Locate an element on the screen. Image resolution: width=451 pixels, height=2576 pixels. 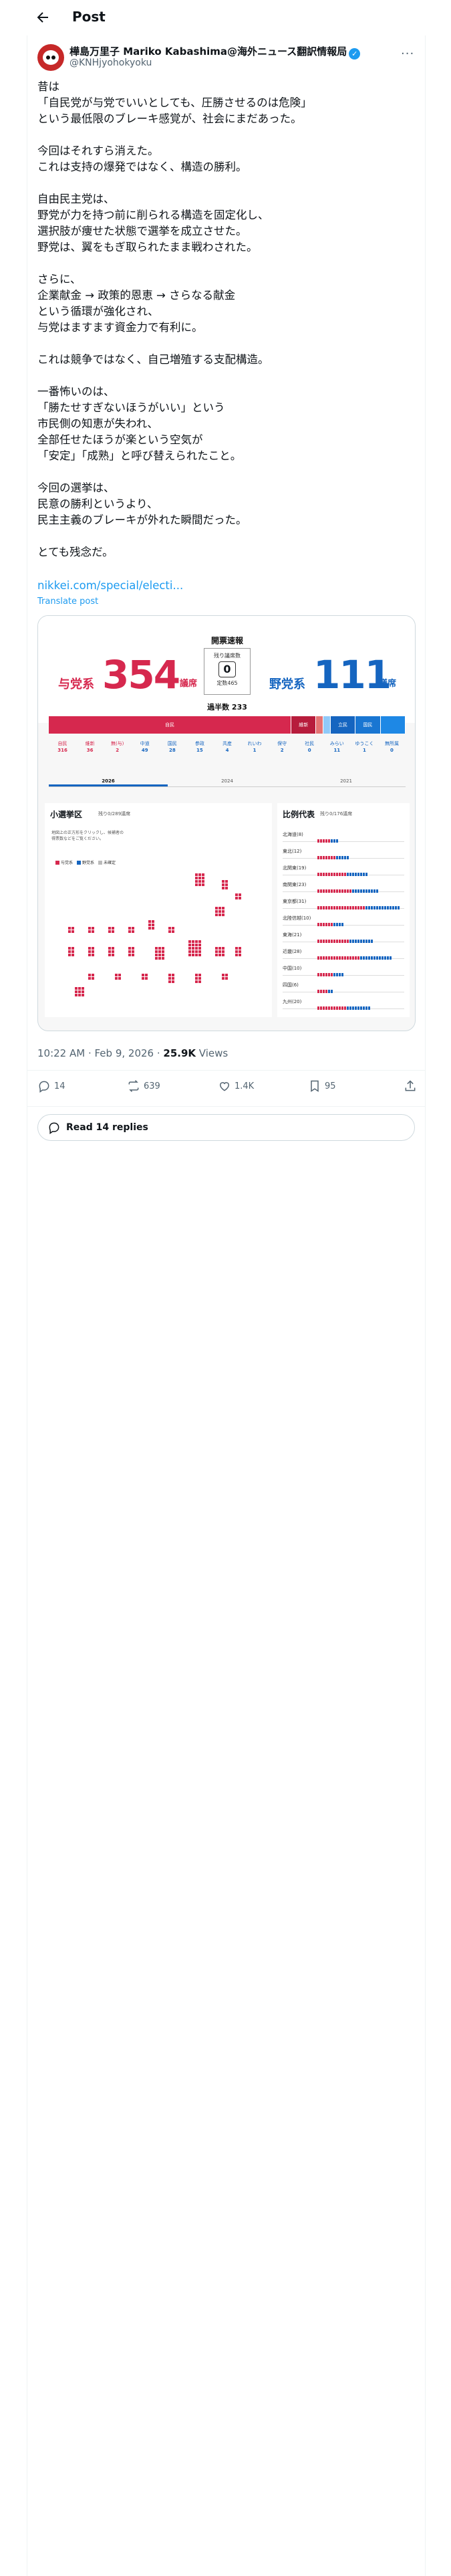
author-handle: @KNHjyohokyoku is located at coordinates (110, 63).